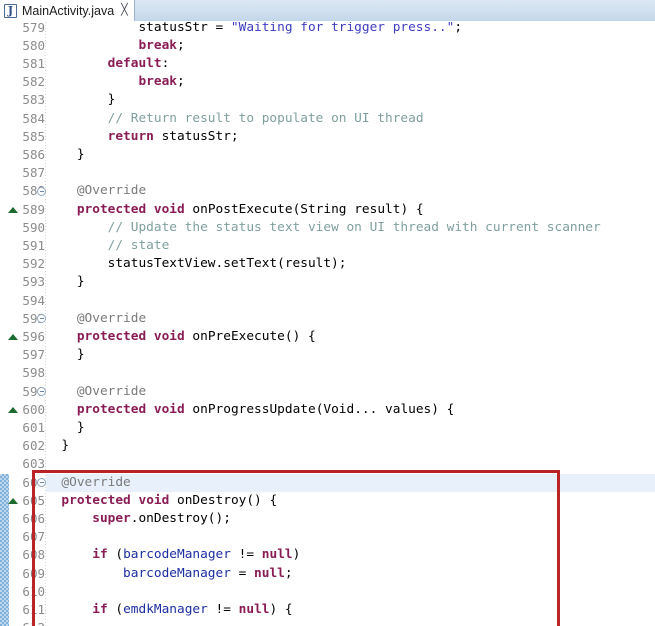 Image resolution: width=655 pixels, height=626 pixels. What do you see at coordinates (33, 154) in the screenshot?
I see `line-number: 586` at bounding box center [33, 154].